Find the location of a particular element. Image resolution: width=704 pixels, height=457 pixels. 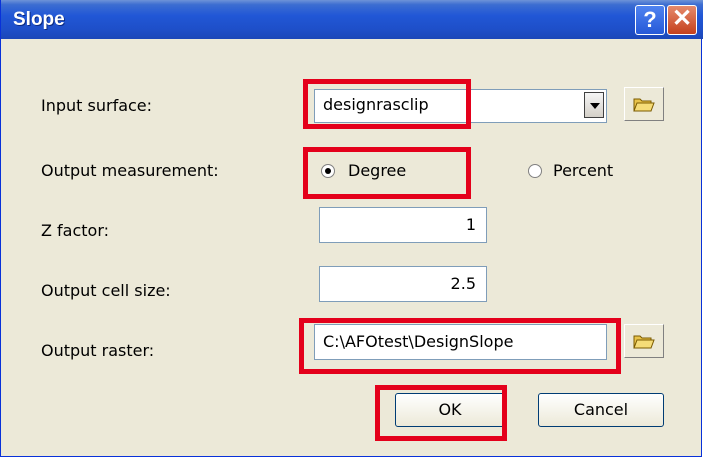

browse-input-button is located at coordinates (644, 104).